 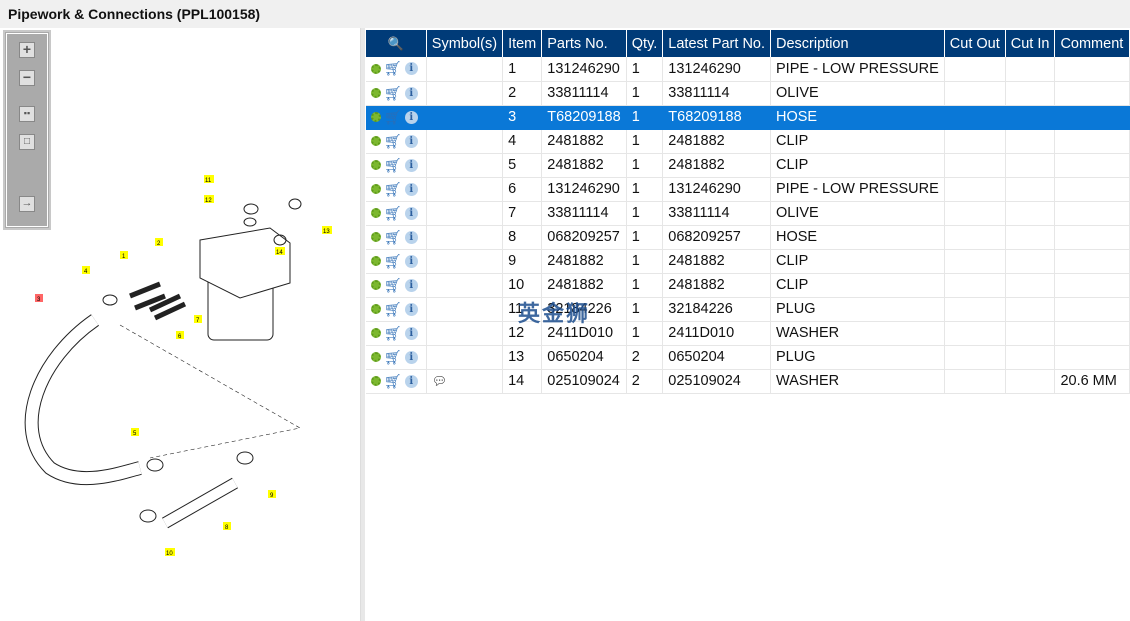 What do you see at coordinates (857, 309) in the screenshot?
I see `cell-description: PLUG` at bounding box center [857, 309].